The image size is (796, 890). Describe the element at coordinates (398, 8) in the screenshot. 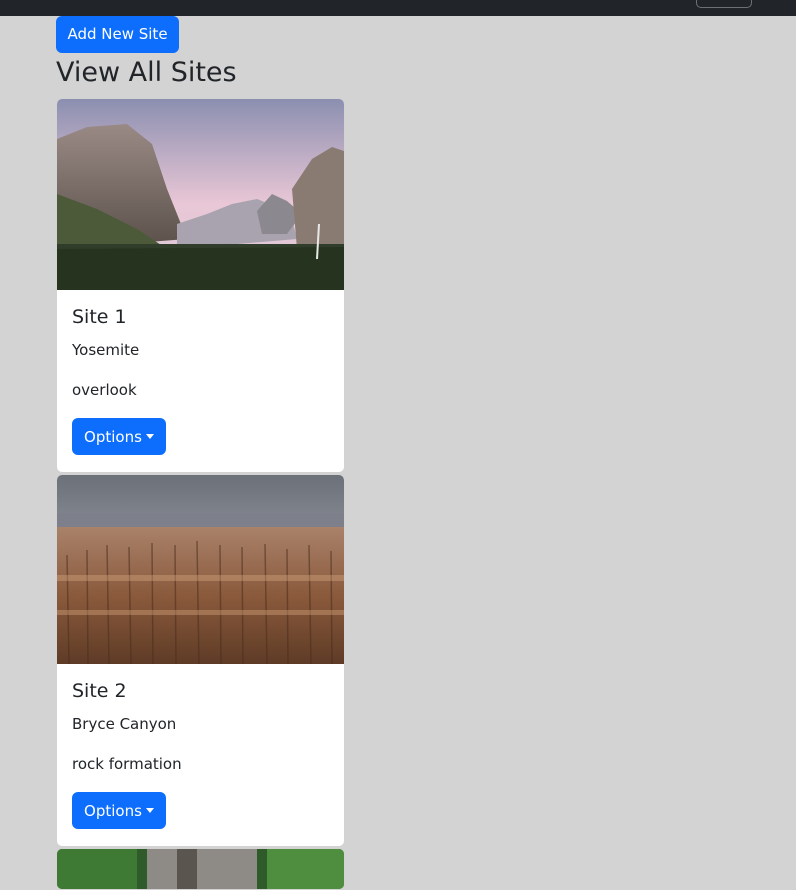

I see `top-navbar` at that location.